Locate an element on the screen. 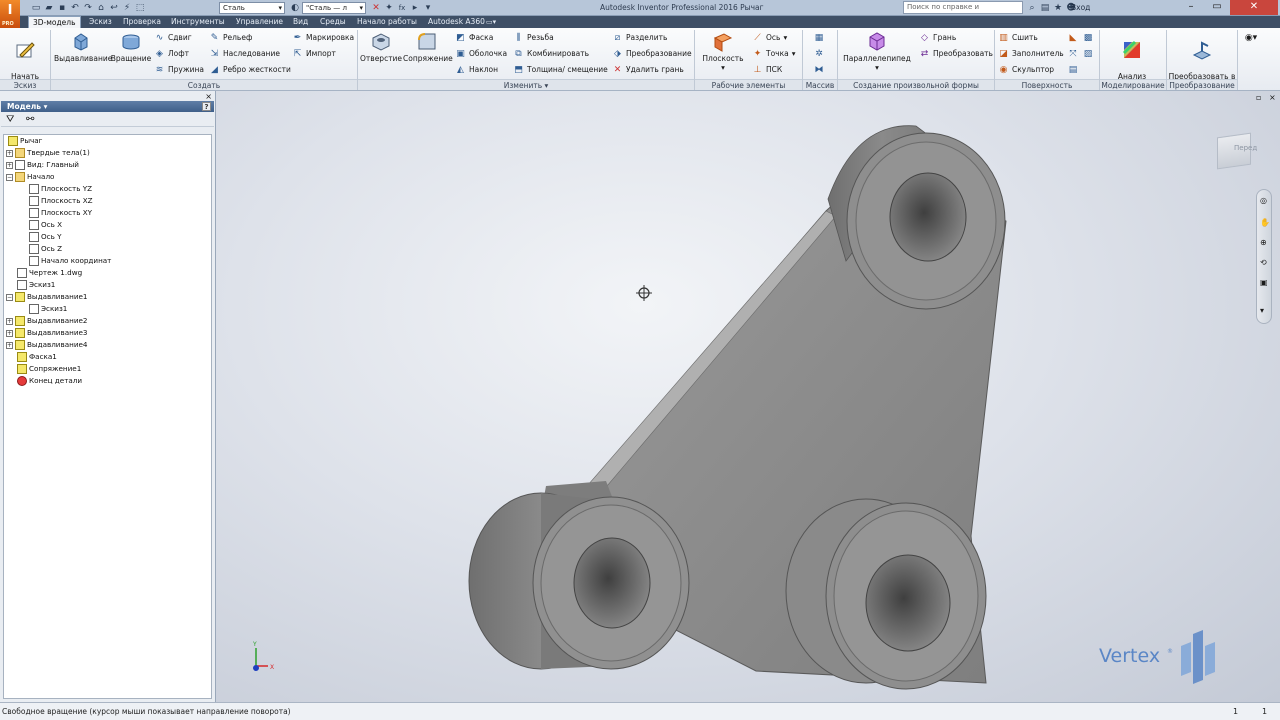 This screenshot has width=1280, height=720. coil-button: ≋ Пружина is located at coordinates (179, 70).